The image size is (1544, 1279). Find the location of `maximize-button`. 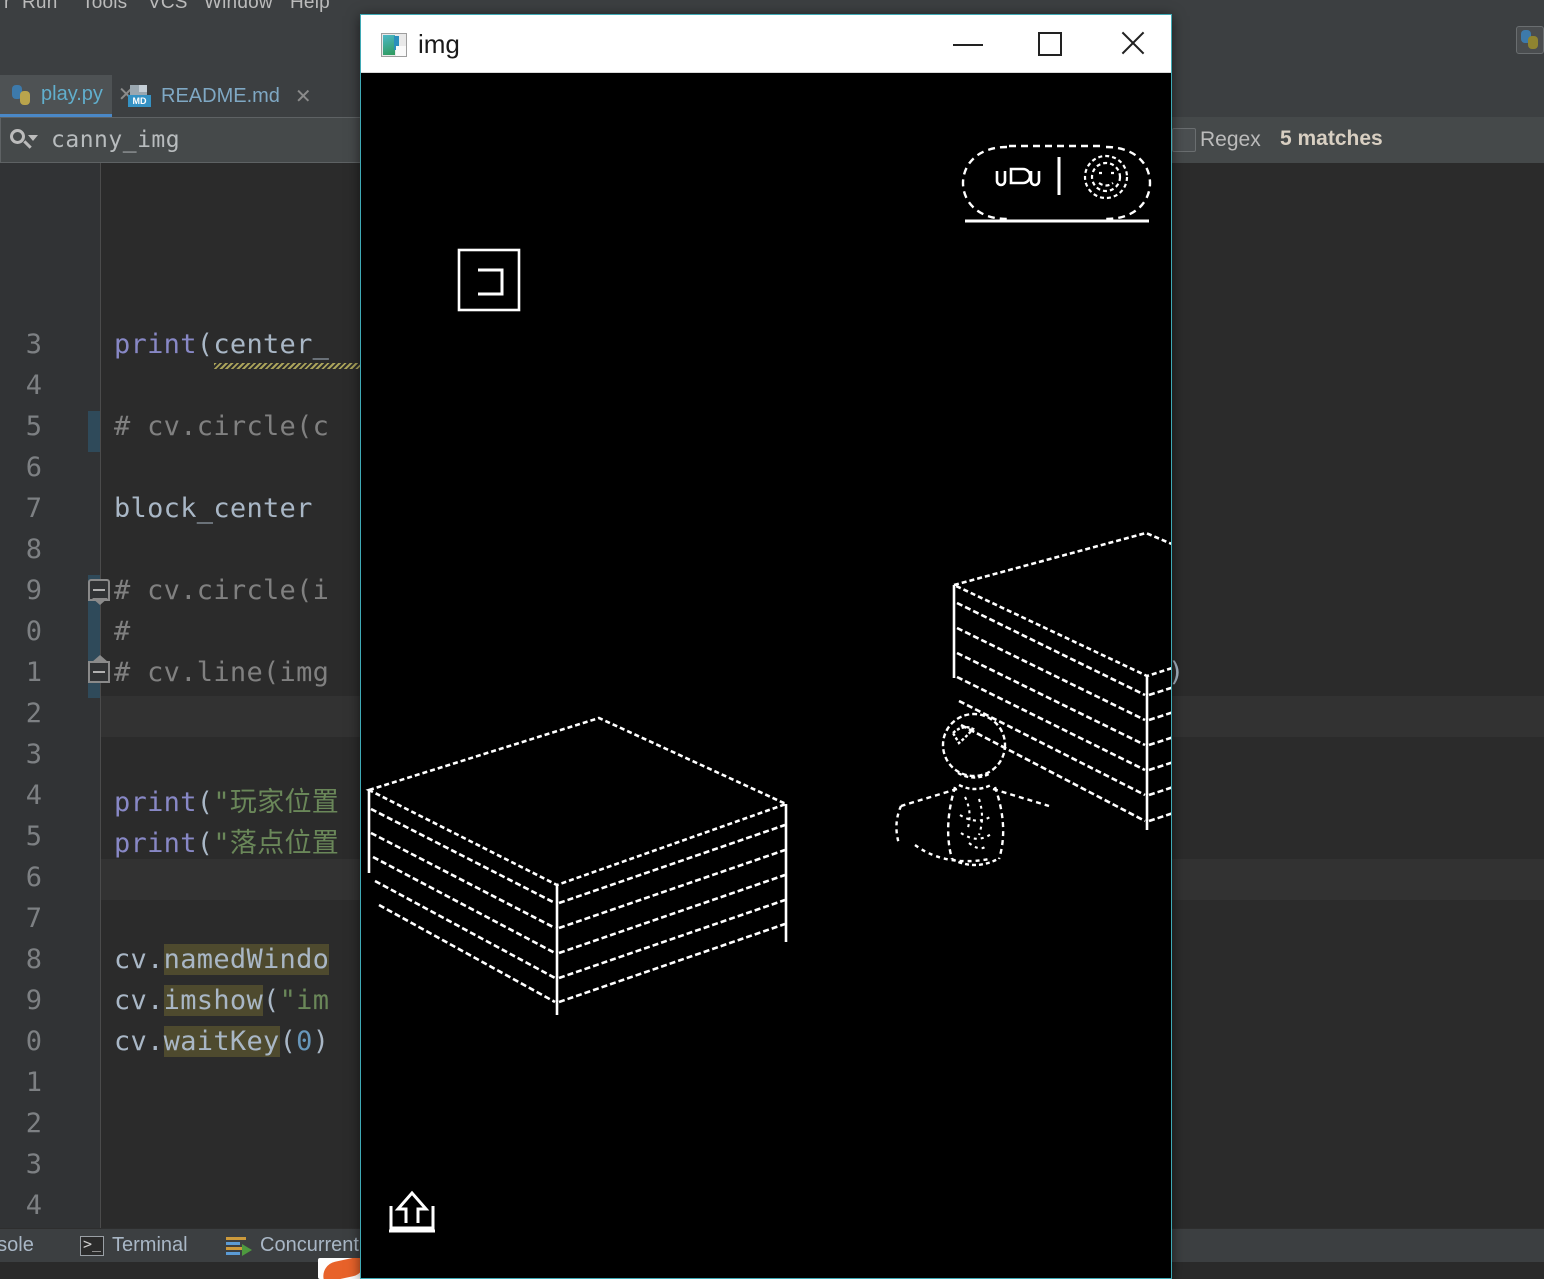

maximize-button is located at coordinates (1051, 43).